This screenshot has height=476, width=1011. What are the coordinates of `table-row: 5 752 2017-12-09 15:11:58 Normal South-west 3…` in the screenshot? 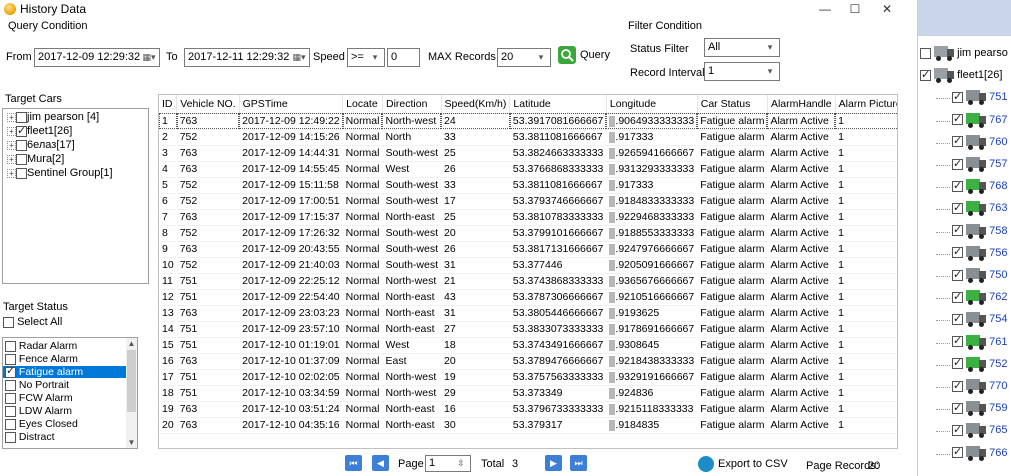 It's located at (528, 185).